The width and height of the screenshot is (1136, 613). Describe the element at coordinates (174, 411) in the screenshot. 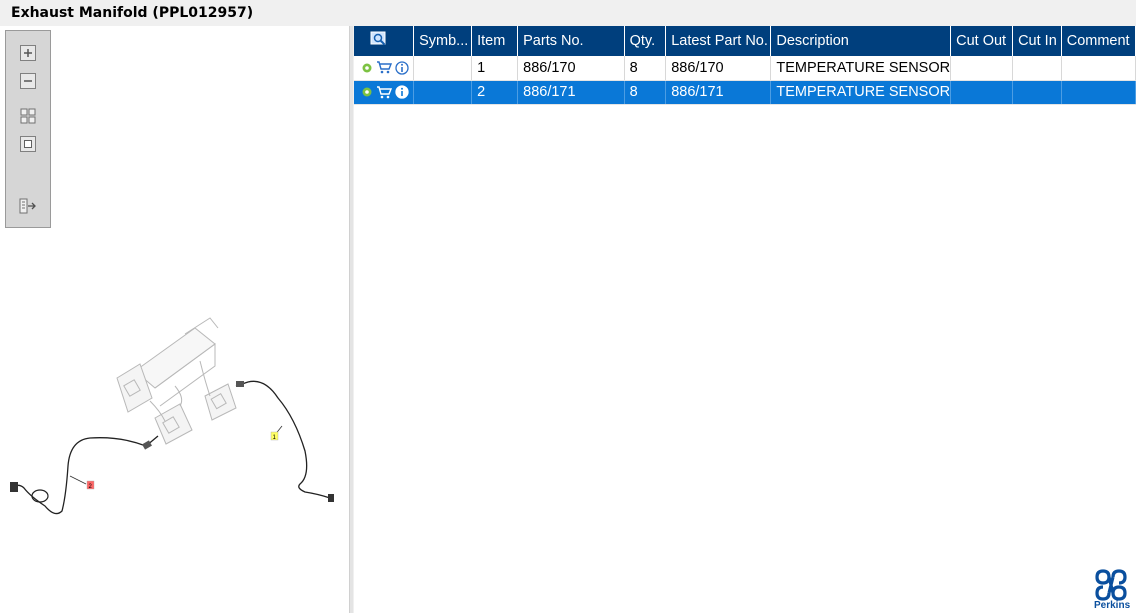

I see `exhaust-manifold-drawing: 1 2` at that location.